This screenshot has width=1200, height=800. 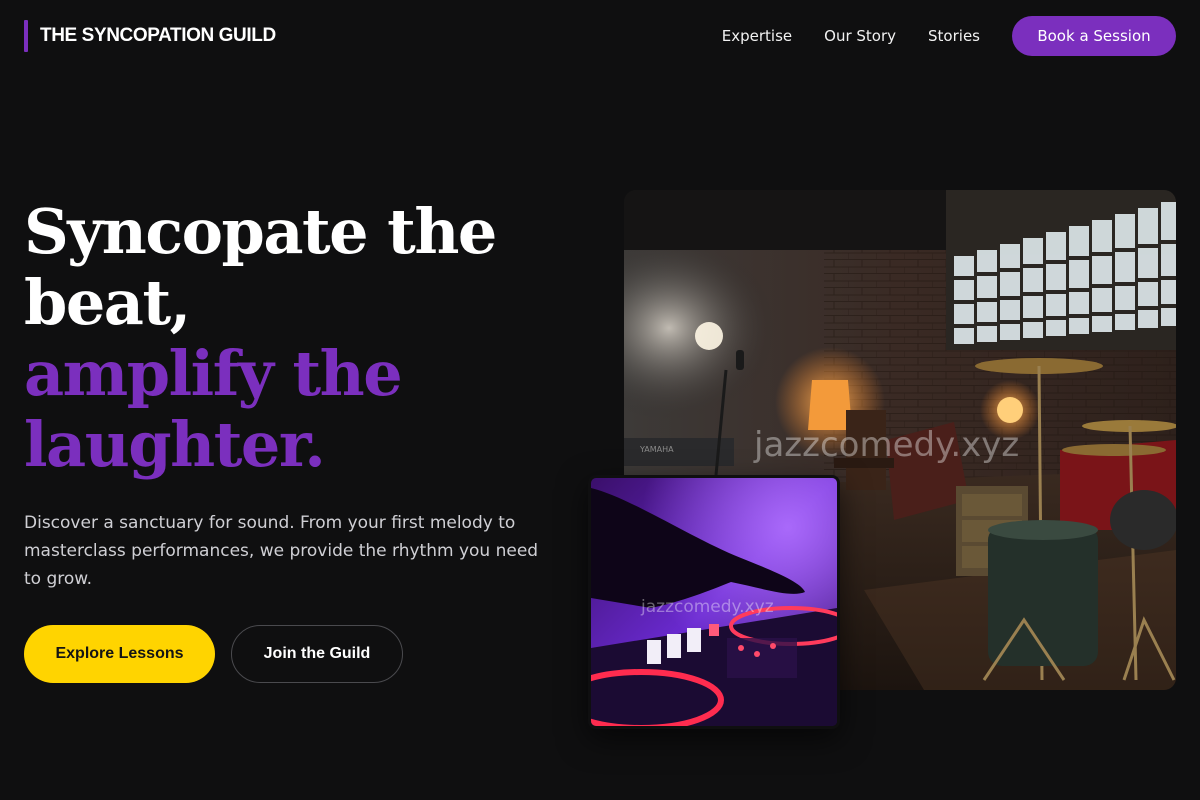 I want to click on nav-link-expertise: Expertise, so click(x=757, y=36).